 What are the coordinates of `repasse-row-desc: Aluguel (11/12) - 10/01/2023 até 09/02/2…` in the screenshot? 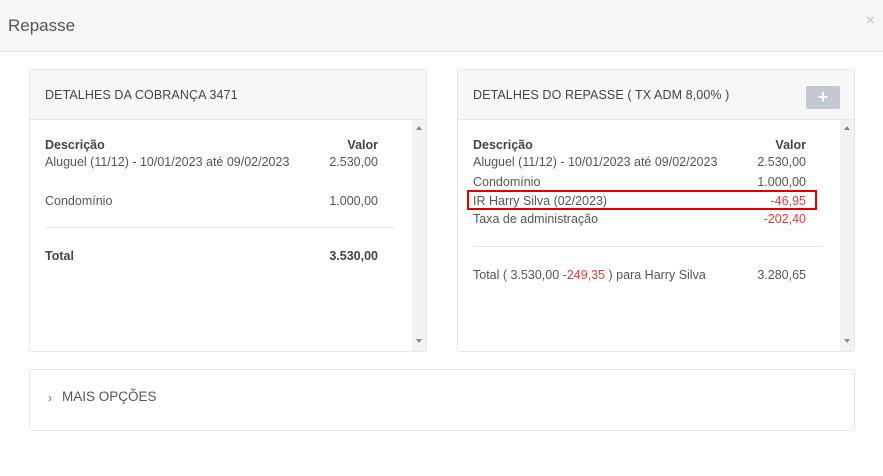 It's located at (595, 162).